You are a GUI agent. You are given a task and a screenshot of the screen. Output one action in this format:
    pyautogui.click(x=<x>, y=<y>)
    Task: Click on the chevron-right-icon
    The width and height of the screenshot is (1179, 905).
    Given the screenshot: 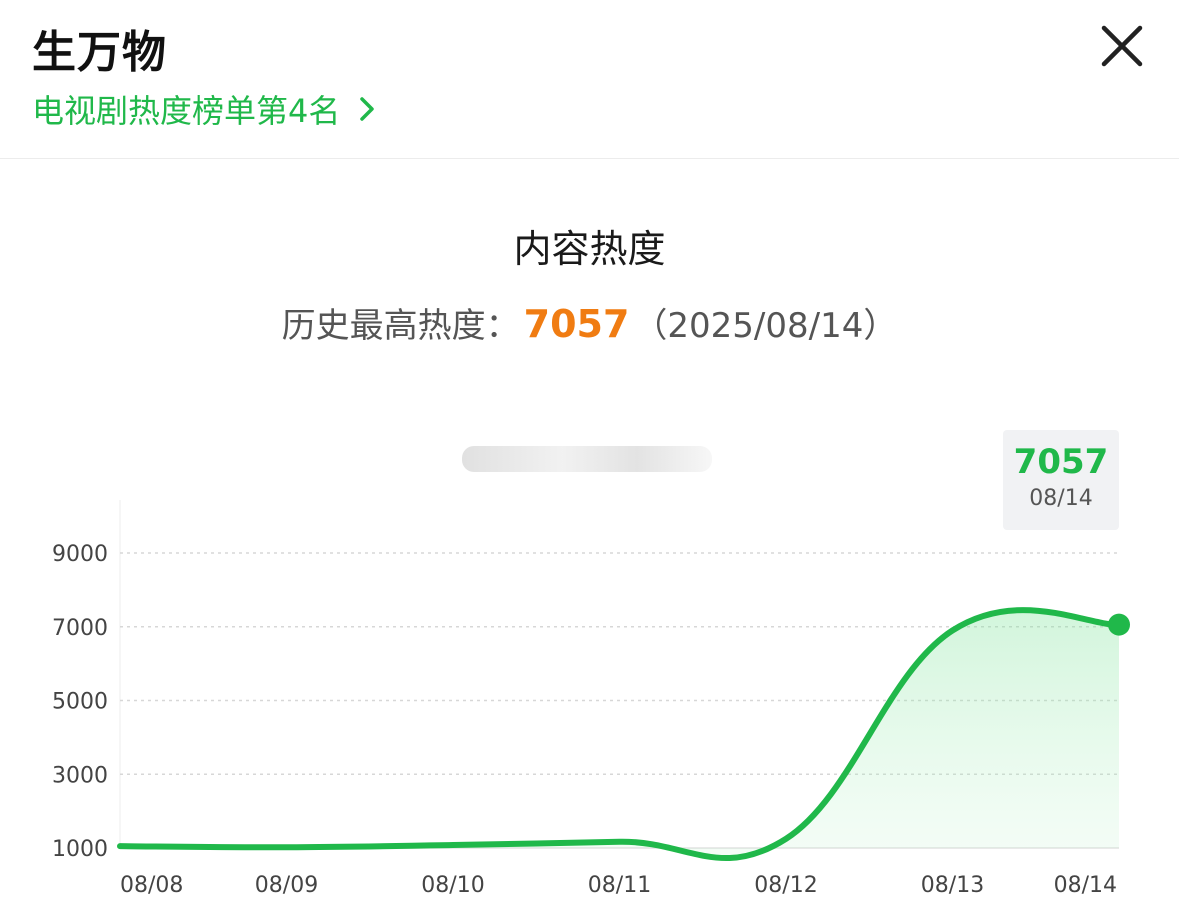 What is the action you would take?
    pyautogui.click(x=367, y=109)
    